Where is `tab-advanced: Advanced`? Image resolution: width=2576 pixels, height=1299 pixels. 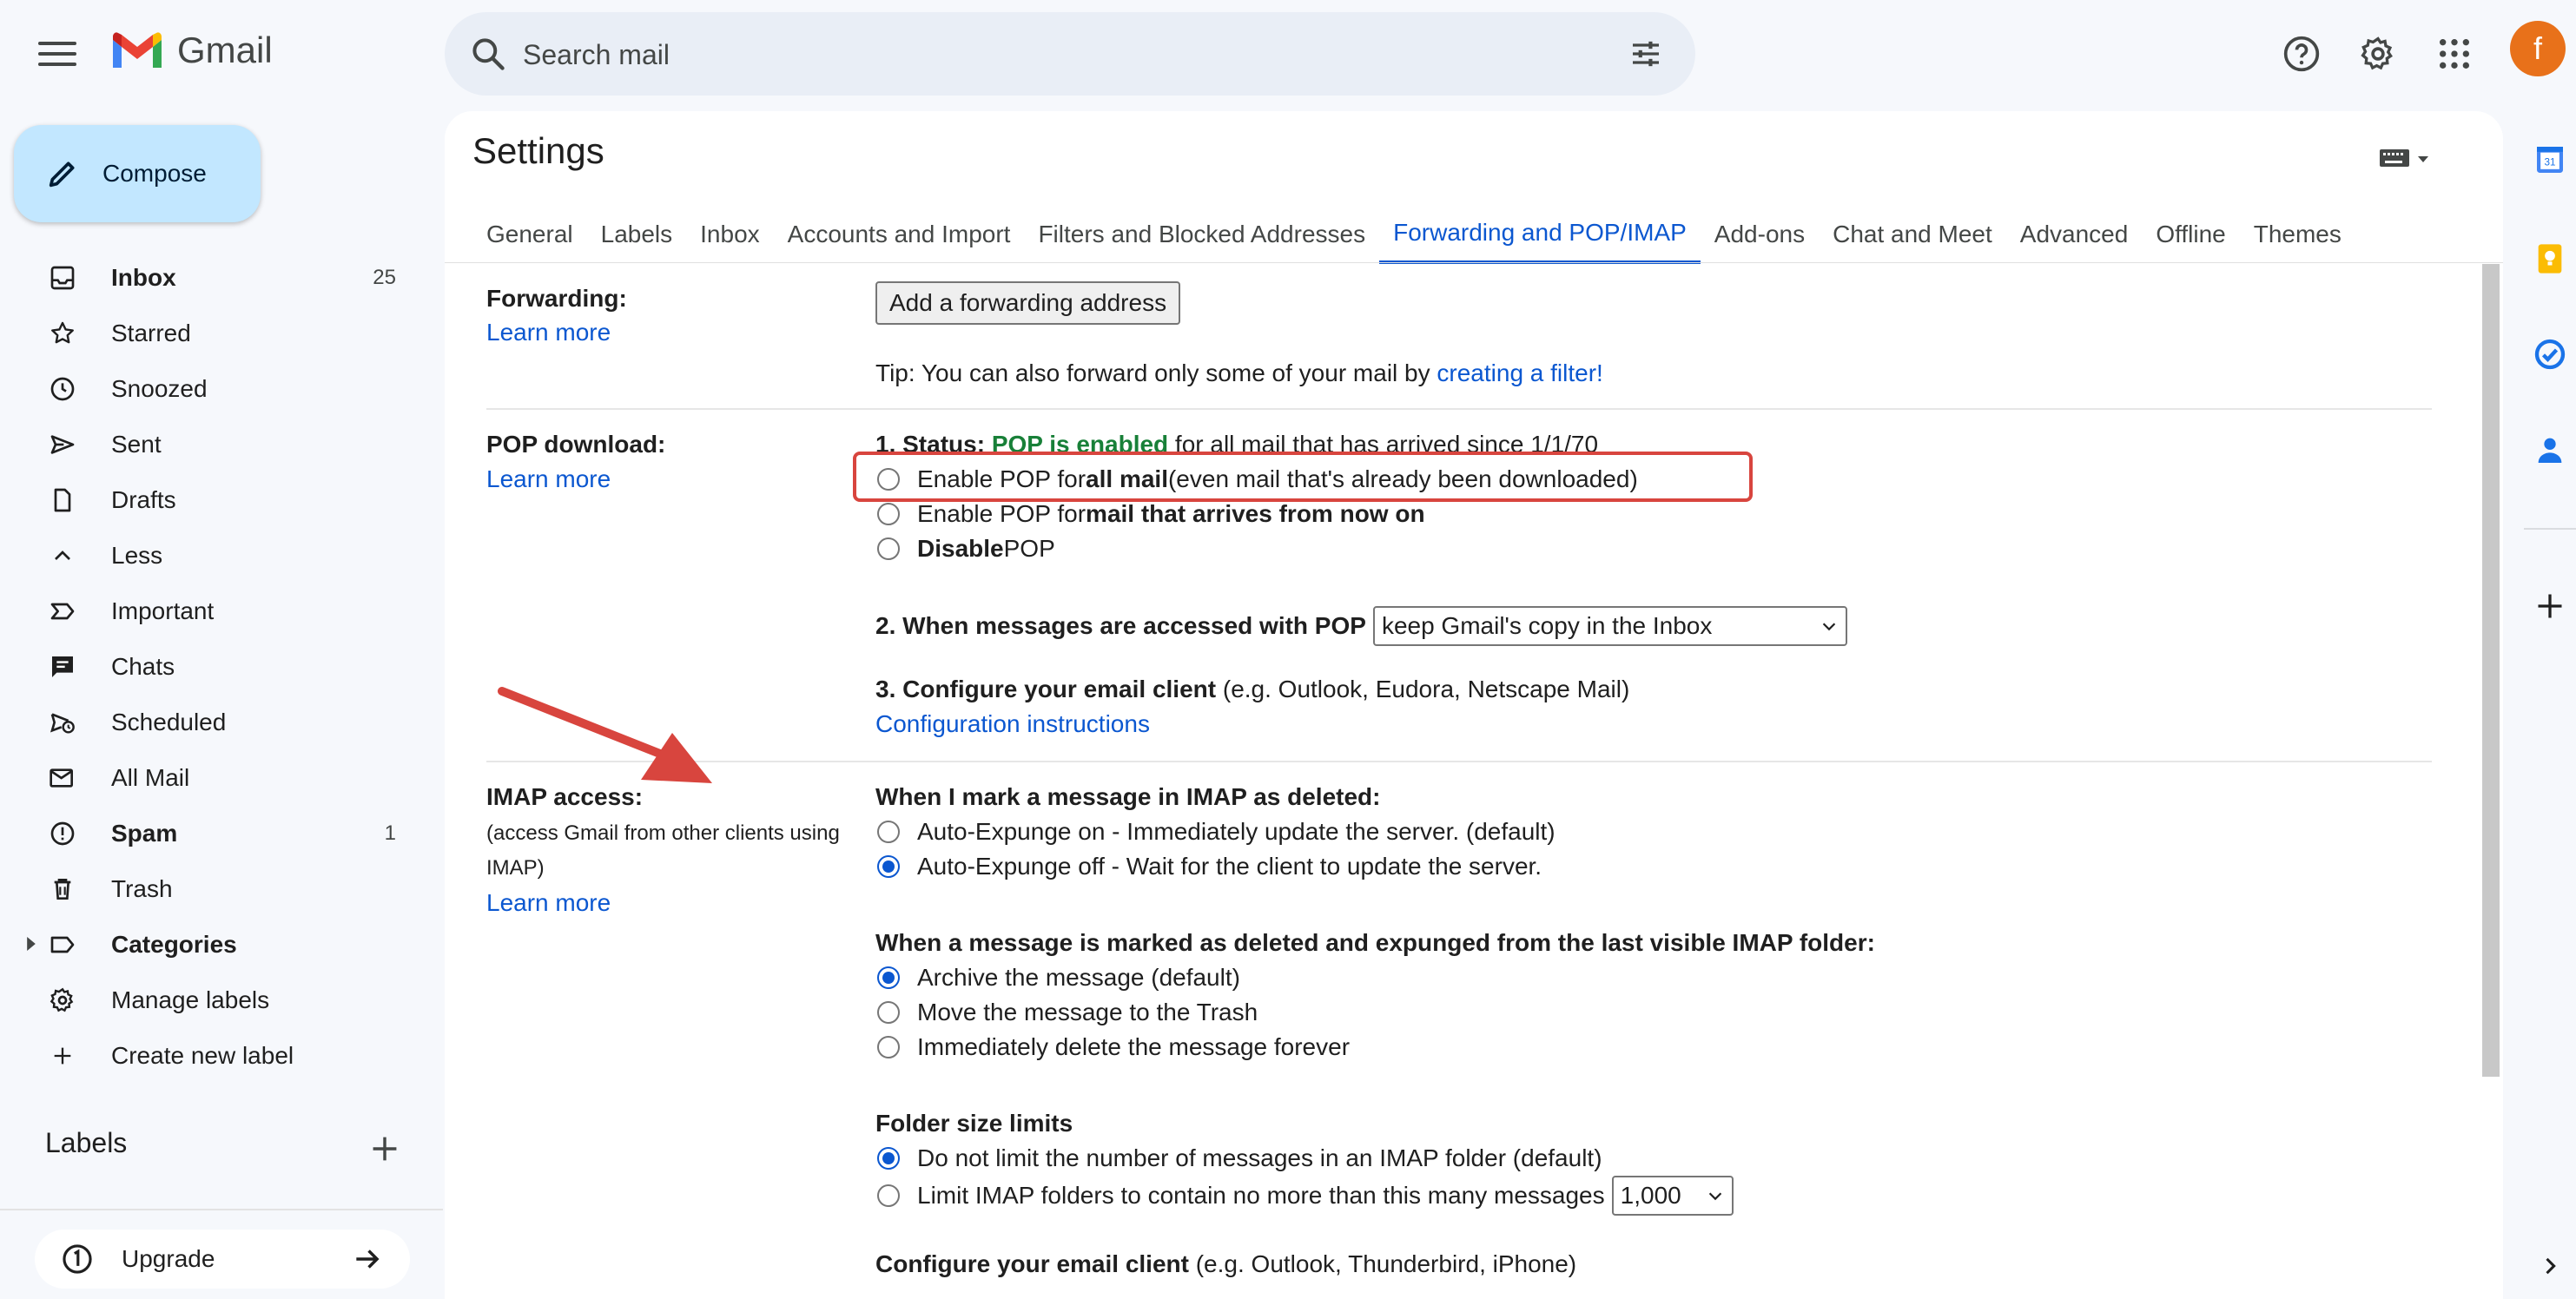
tab-advanced: Advanced is located at coordinates (2074, 234).